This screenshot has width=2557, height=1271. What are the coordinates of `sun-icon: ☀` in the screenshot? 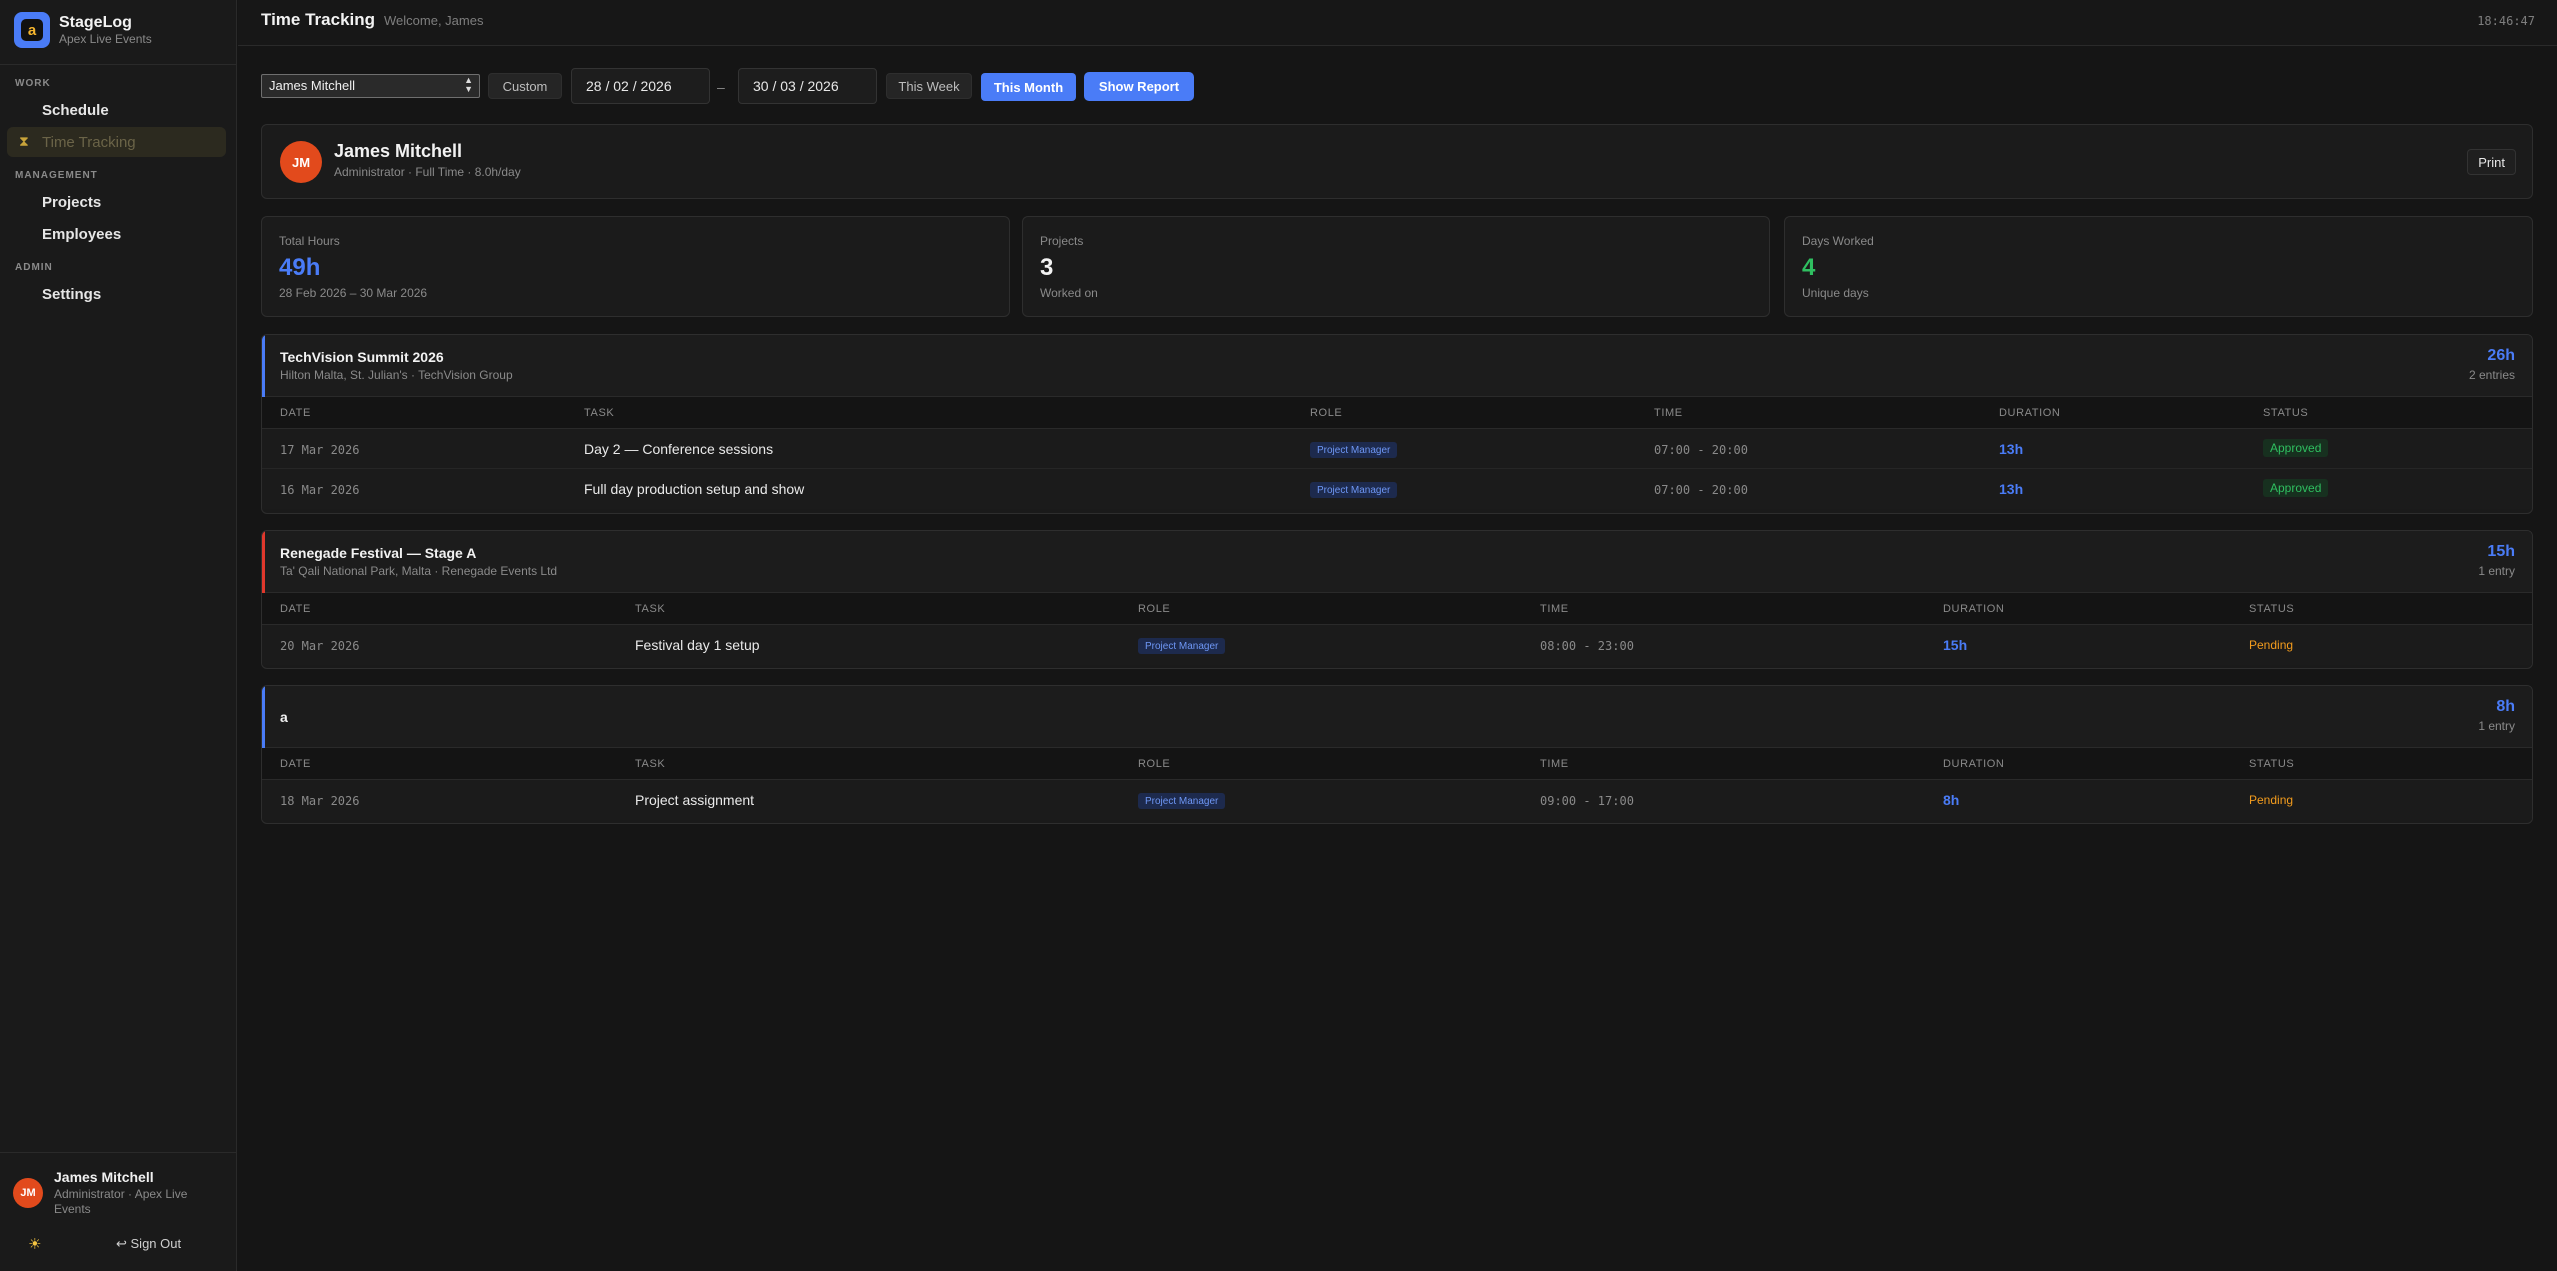 It's located at (34, 1244).